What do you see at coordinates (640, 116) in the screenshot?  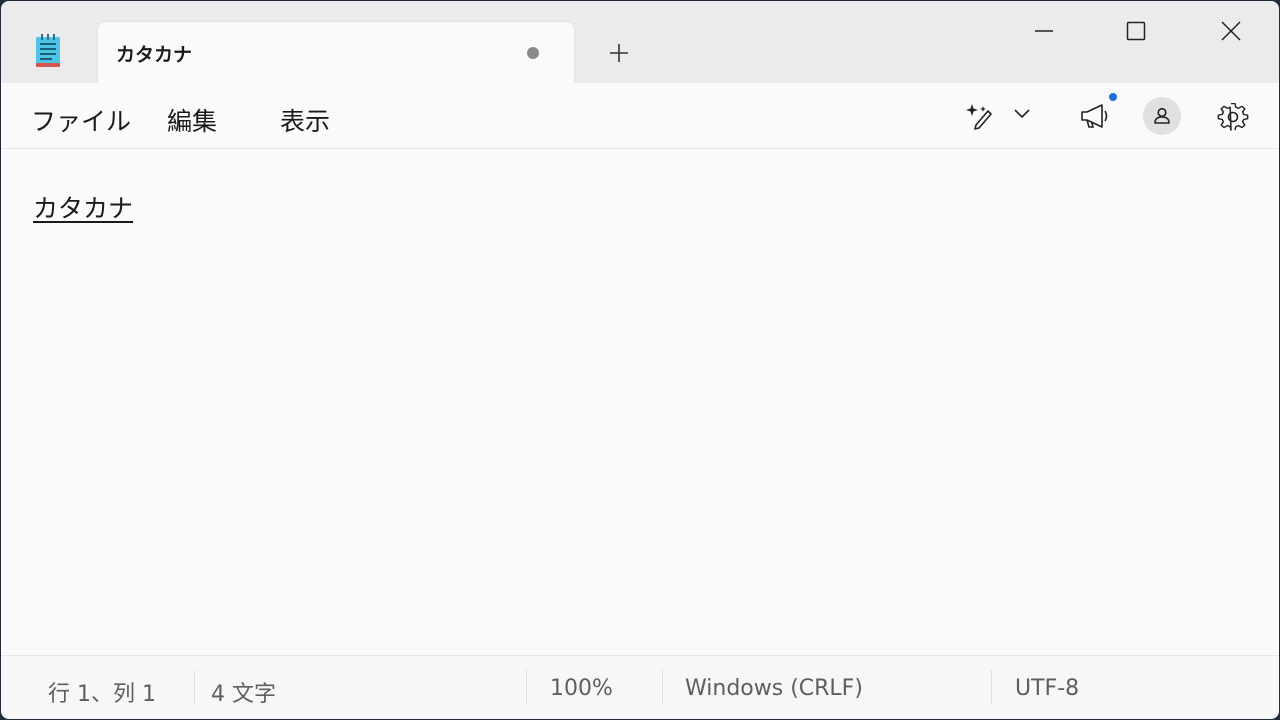 I see `menu-bar: ファイル 編集 表示` at bounding box center [640, 116].